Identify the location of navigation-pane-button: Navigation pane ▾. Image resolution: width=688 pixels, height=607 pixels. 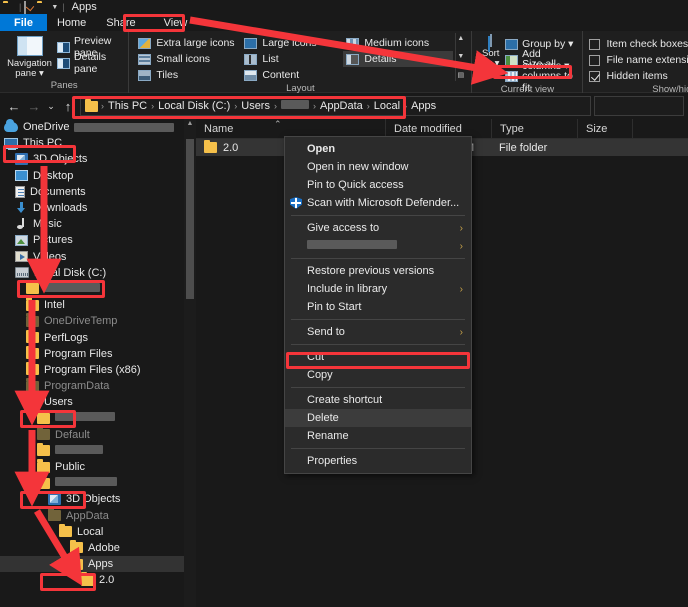
(29, 56).